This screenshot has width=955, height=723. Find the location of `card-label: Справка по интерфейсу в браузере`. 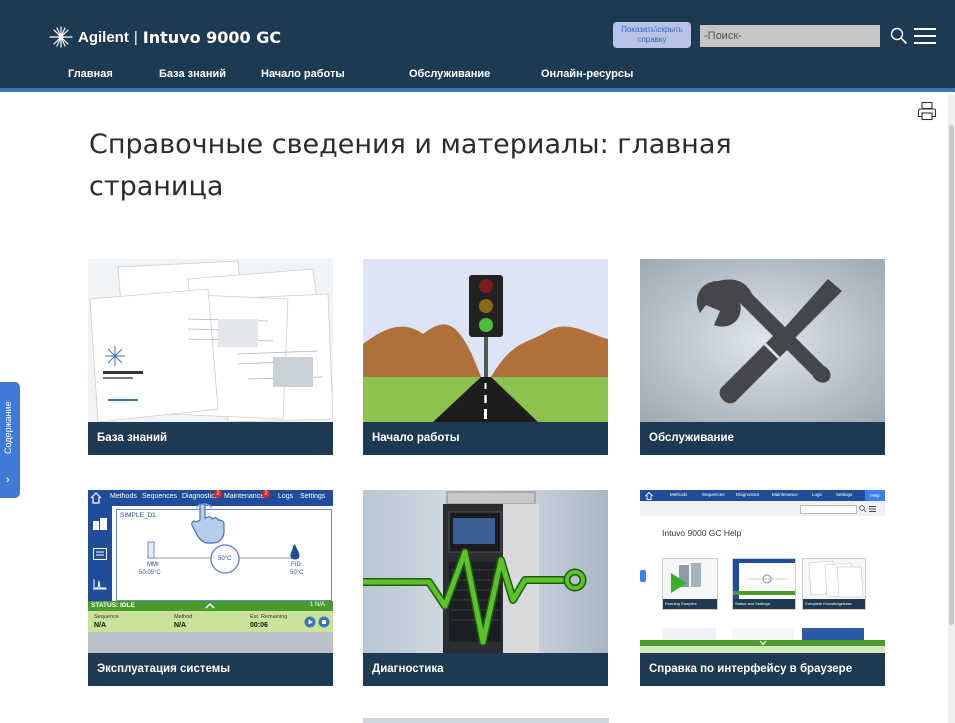

card-label: Справка по интерфейсу в браузере is located at coordinates (751, 669).